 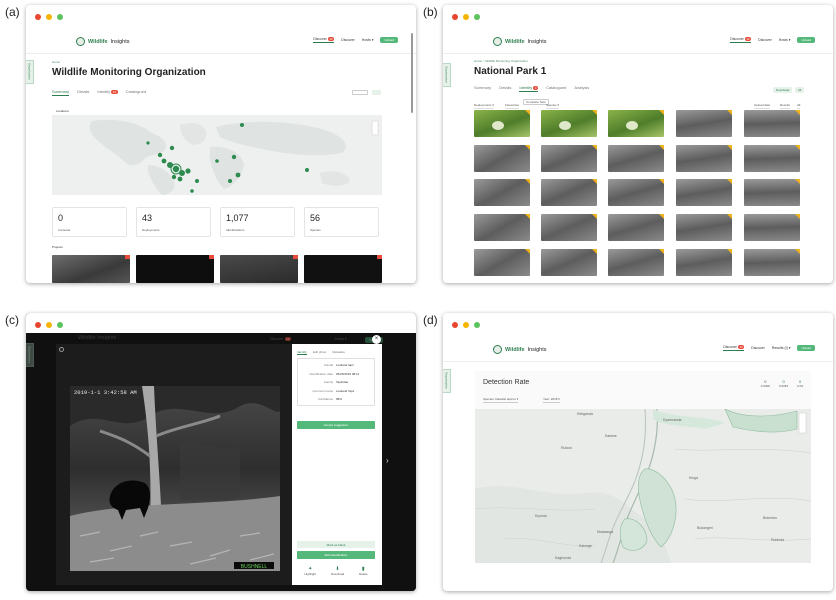 What do you see at coordinates (376, 92) in the screenshot?
I see `filter-button` at bounding box center [376, 92].